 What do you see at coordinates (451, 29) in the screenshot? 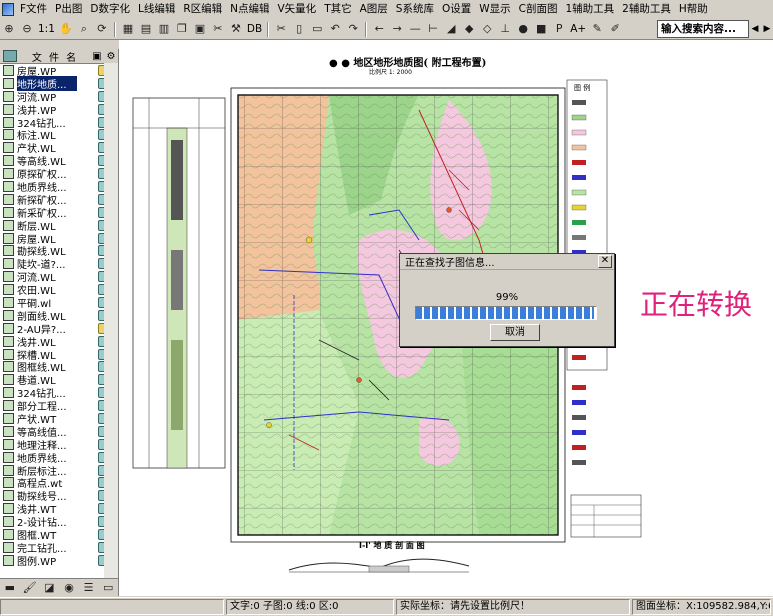
I see `marker-icon: ◢` at bounding box center [451, 29].